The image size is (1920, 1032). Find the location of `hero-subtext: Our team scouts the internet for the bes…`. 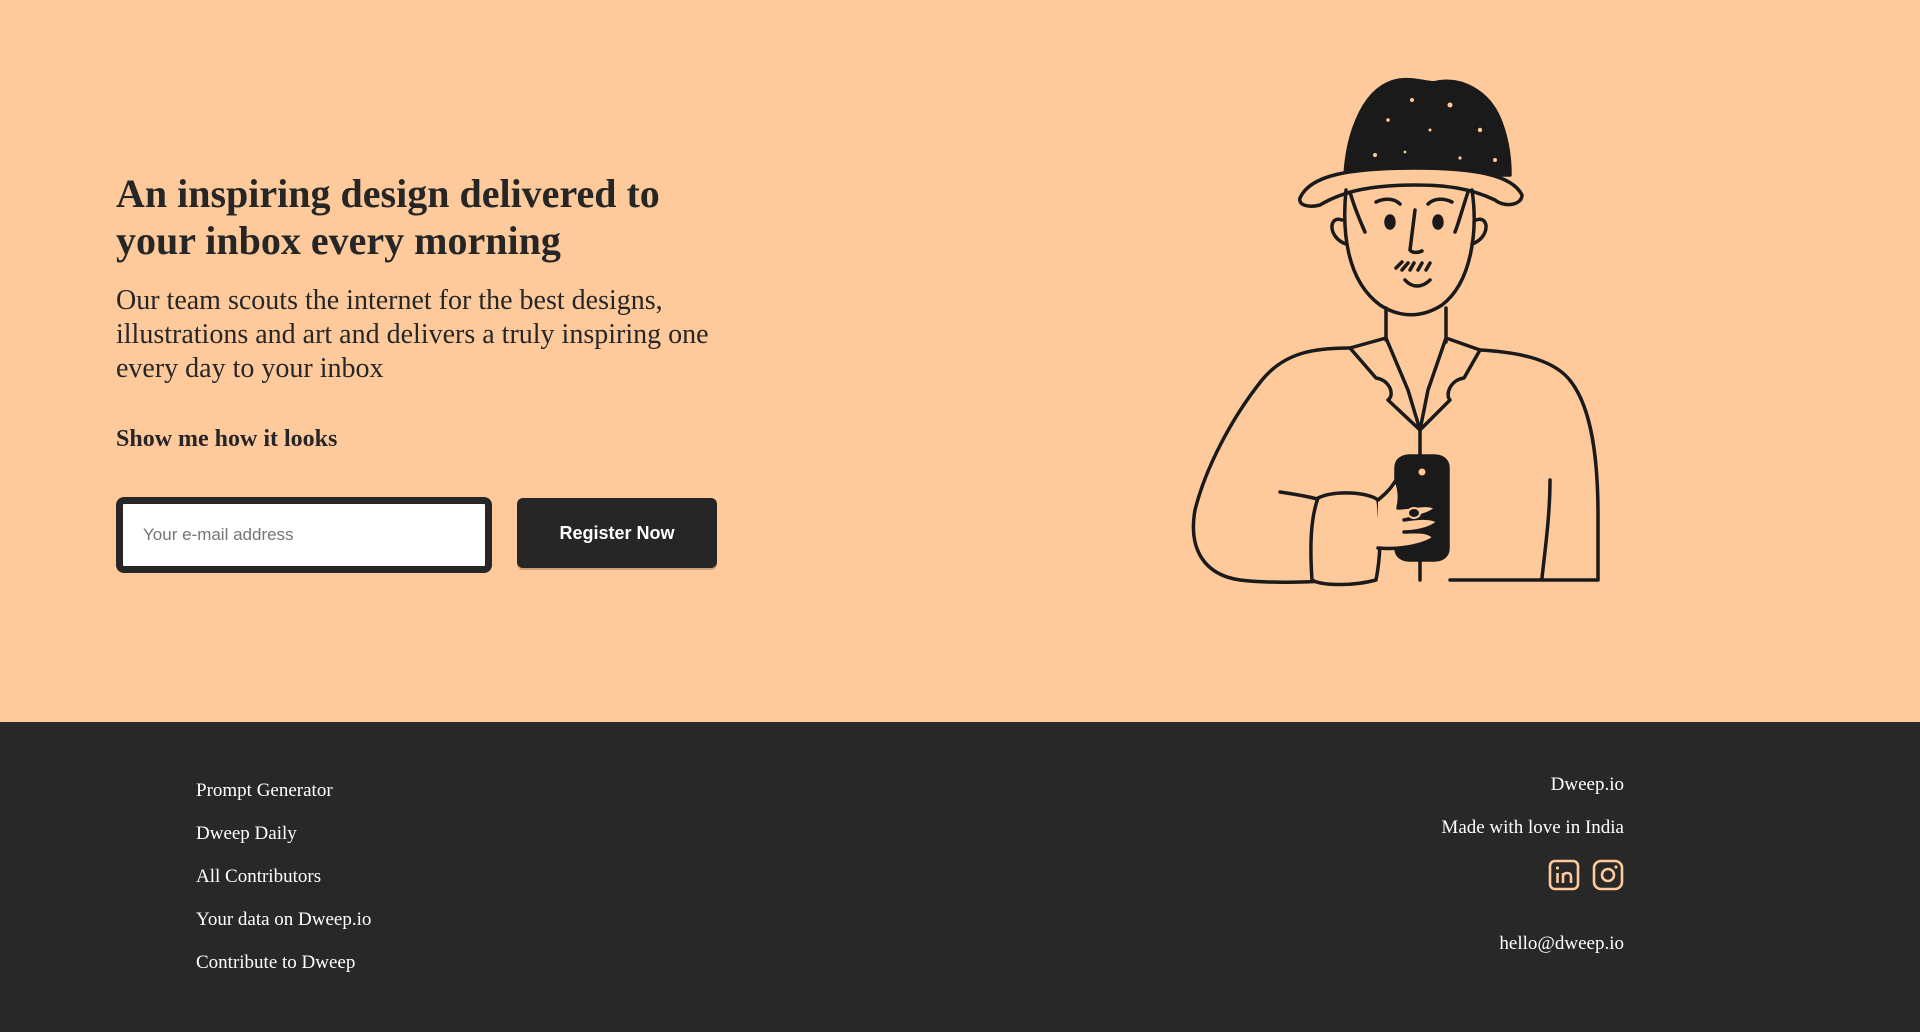

hero-subtext: Our team scouts the internet for the bes… is located at coordinates (412, 334).